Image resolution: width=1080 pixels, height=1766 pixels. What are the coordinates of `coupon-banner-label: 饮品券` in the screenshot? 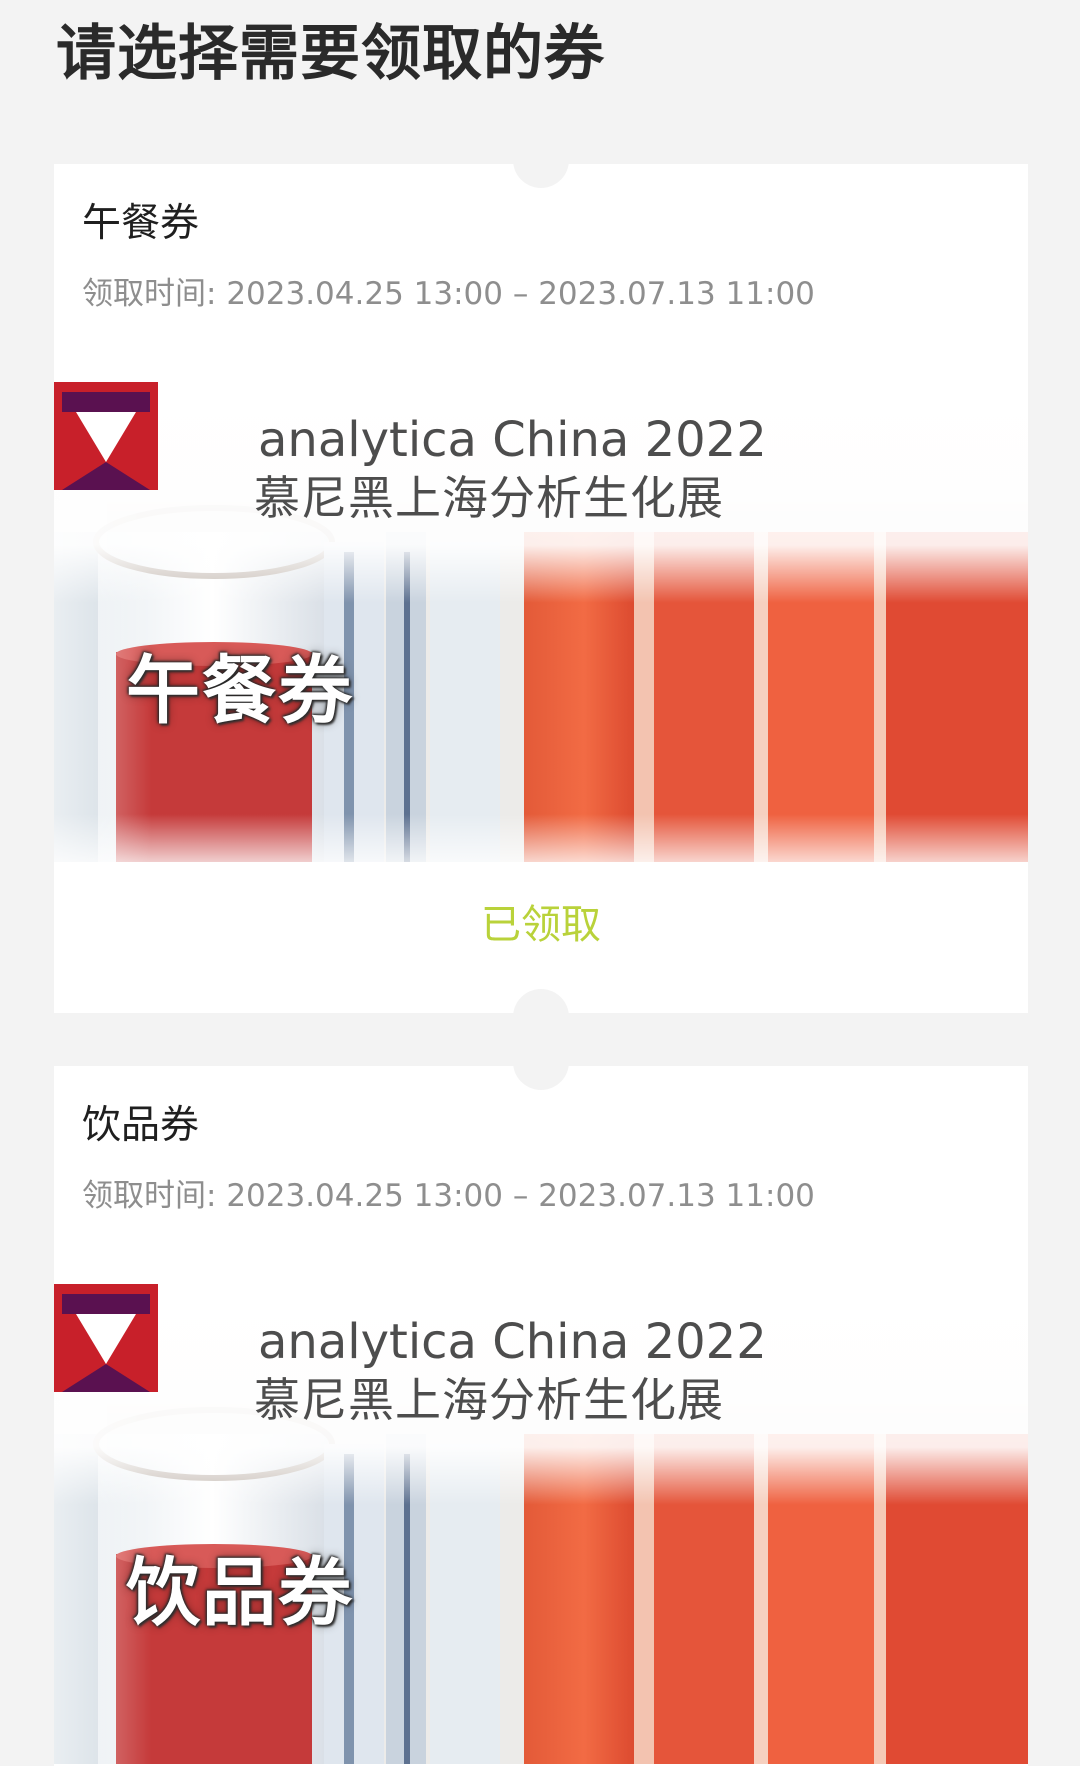 It's located at (240, 1593).